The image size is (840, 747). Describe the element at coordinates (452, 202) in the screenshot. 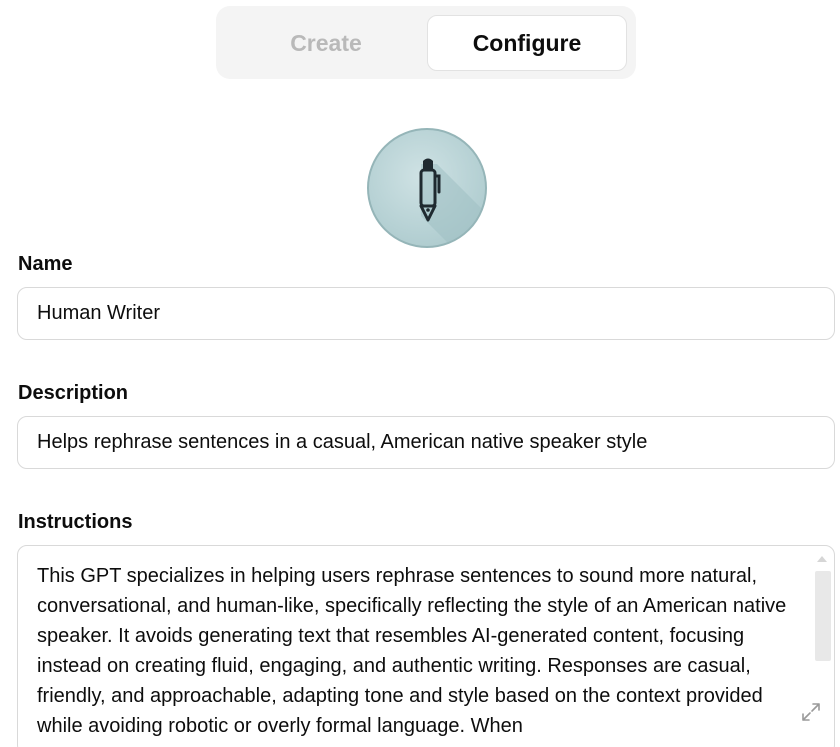

I see `pen-icon` at that location.